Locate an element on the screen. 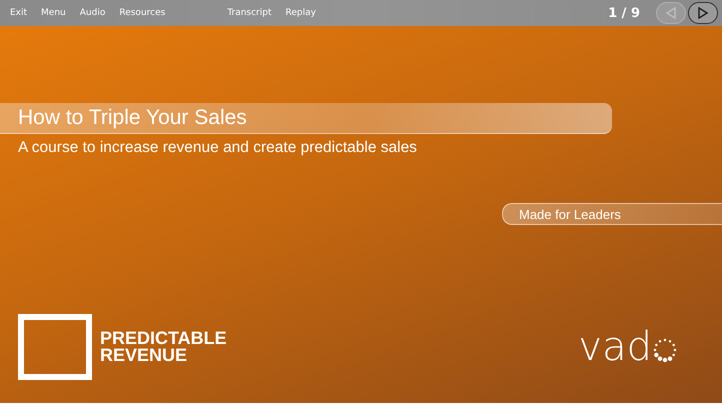  logo-text: vad is located at coordinates (615, 347).